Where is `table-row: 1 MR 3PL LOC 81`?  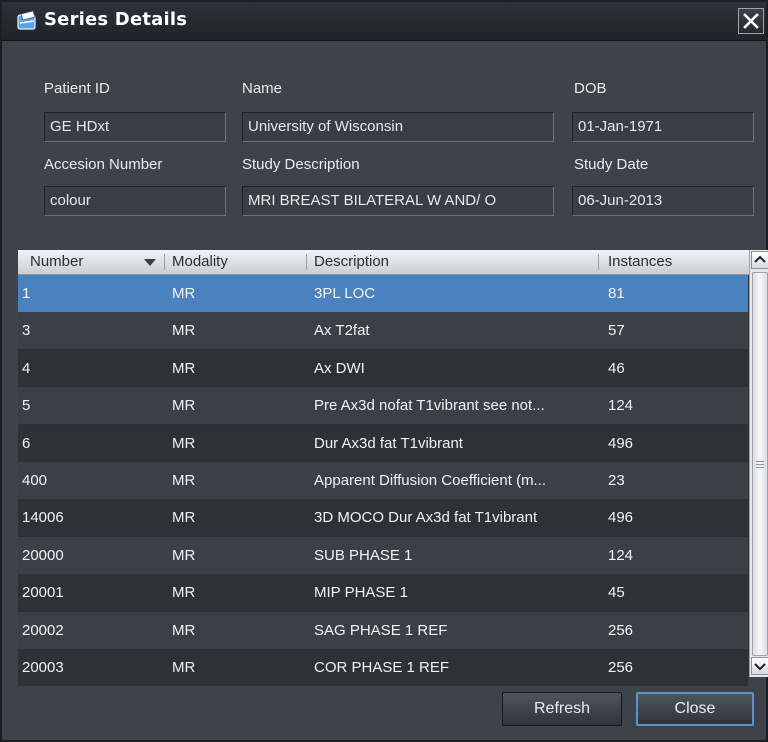 table-row: 1 MR 3PL LOC 81 is located at coordinates (383, 293).